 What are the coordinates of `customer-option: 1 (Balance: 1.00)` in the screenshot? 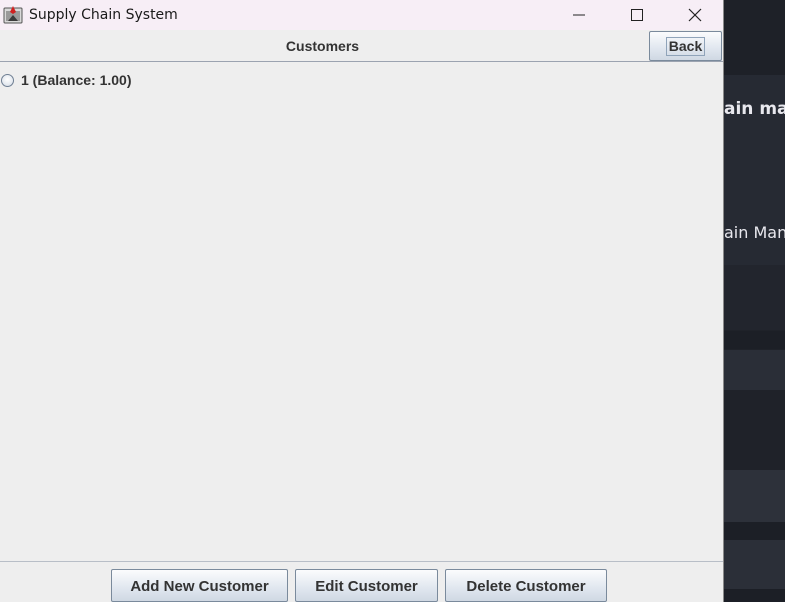 It's located at (66, 80).